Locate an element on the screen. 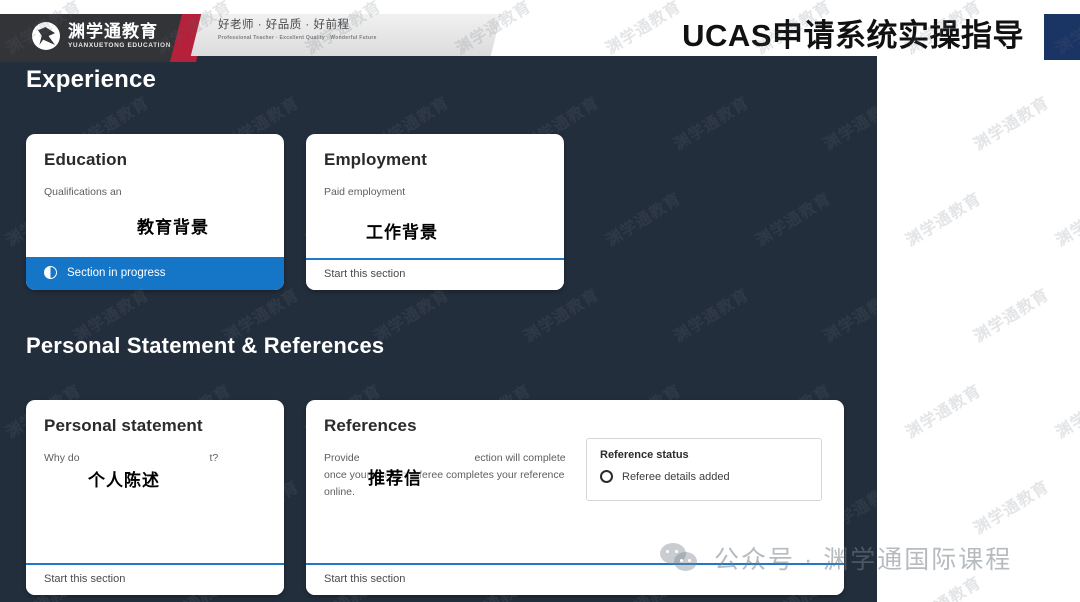 The image size is (1080, 602). ref-desc-line1-right: ection will is located at coordinates (497, 458).